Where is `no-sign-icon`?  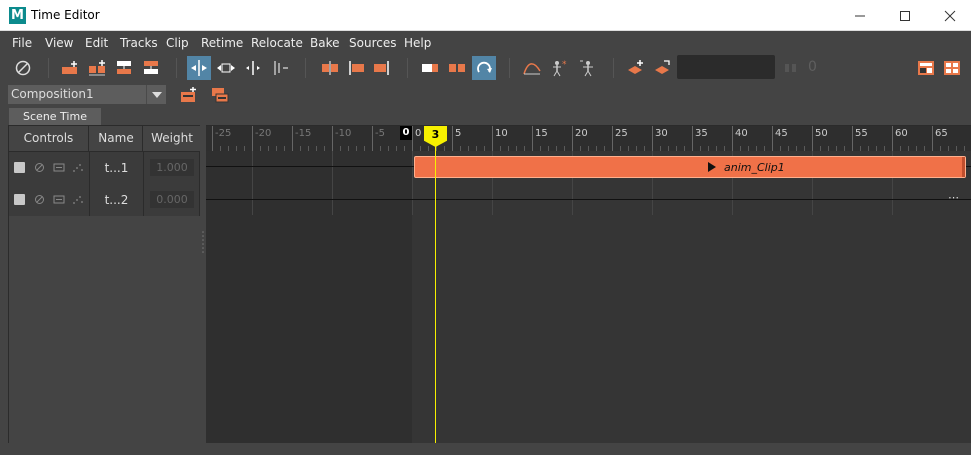 no-sign-icon is located at coordinates (23, 68).